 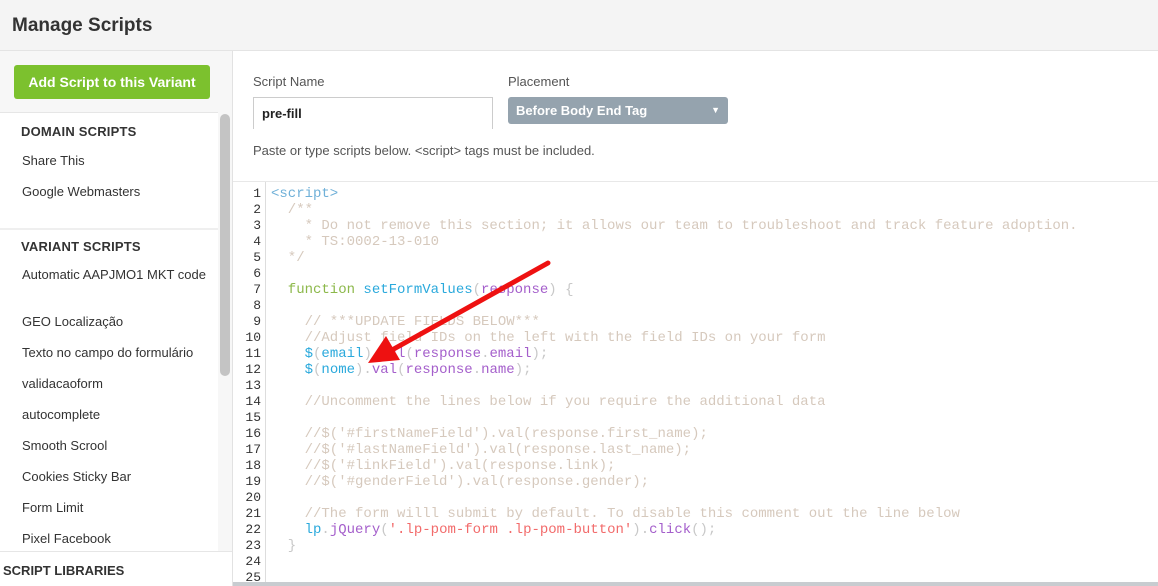 I want to click on add-script-button: Add Script to this Variant, so click(x=112, y=82).